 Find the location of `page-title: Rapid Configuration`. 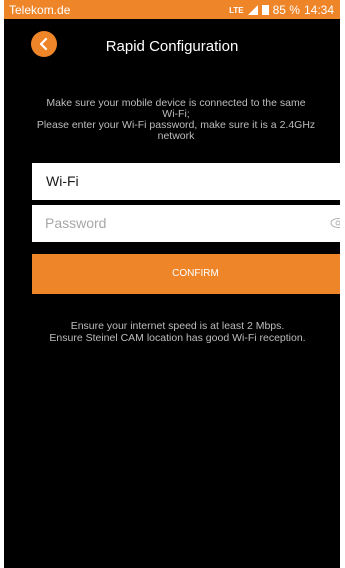

page-title: Rapid Configuration is located at coordinates (172, 46).